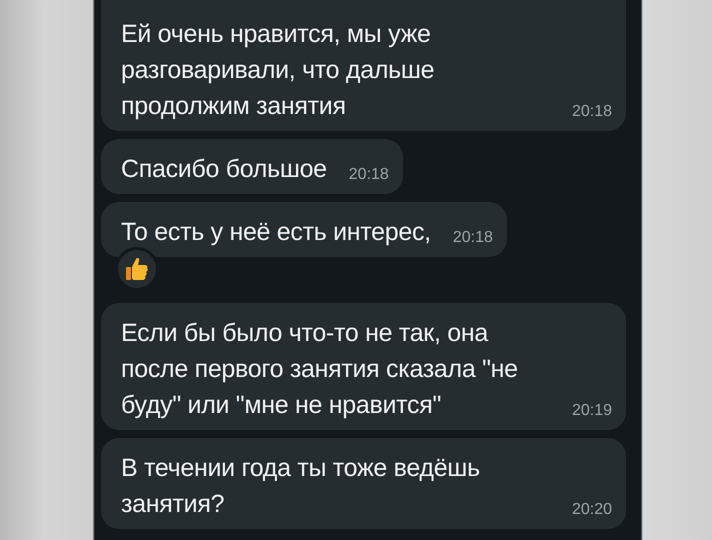 The image size is (712, 540). I want to click on message-time: 20:20, so click(592, 510).